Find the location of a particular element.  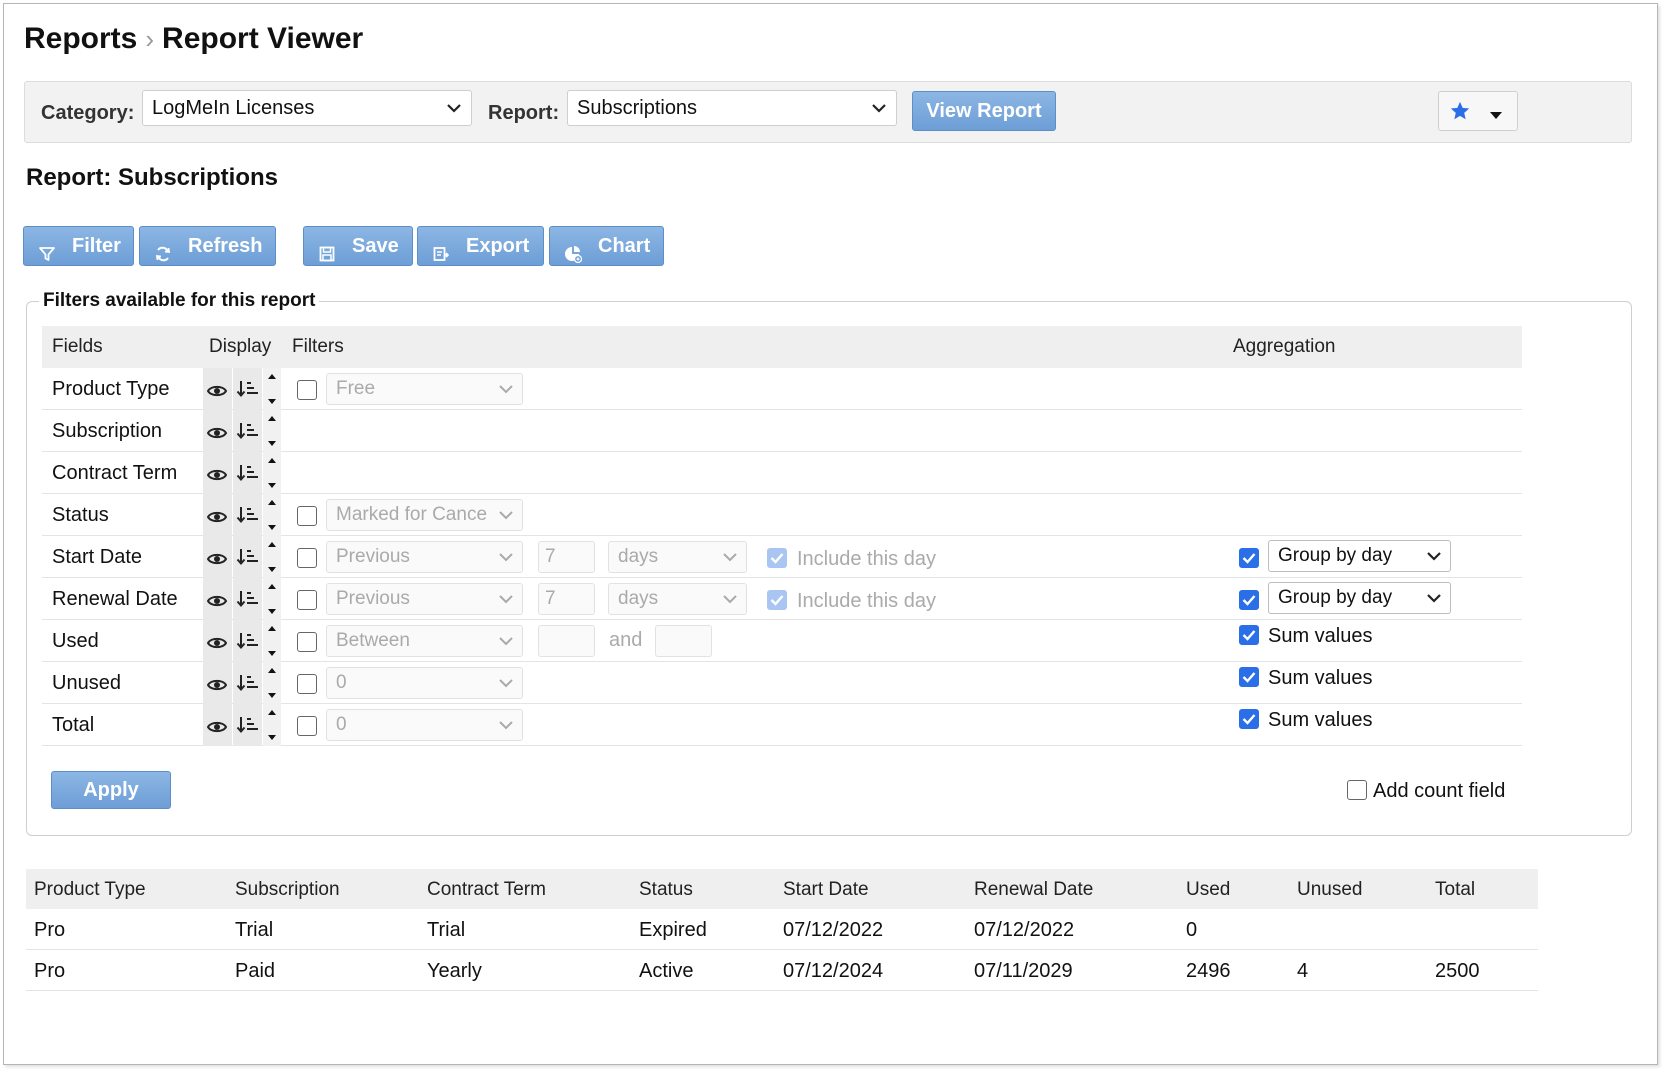

filter-field-name: Total is located at coordinates (73, 725).